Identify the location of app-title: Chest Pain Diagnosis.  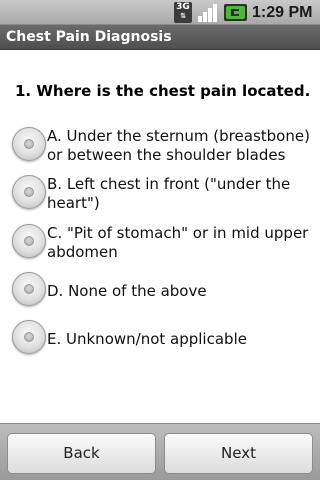
(89, 37).